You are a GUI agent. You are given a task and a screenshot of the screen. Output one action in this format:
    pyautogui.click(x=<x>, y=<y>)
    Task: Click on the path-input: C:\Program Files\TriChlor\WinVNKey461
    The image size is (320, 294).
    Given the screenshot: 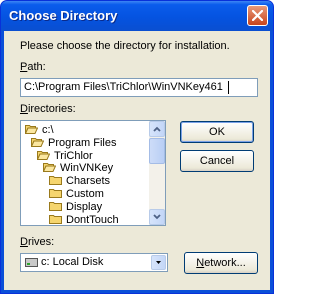 What is the action you would take?
    pyautogui.click(x=139, y=87)
    